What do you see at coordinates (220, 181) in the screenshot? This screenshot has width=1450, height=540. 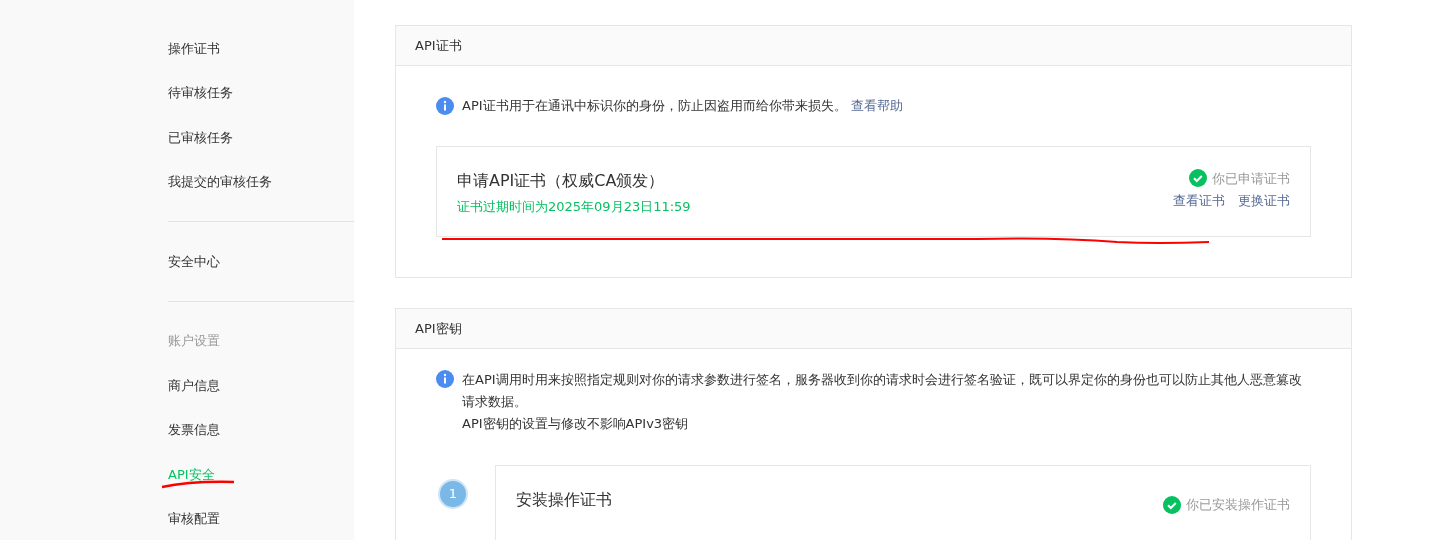 I see `sidebar-item: 我提交的审核任务` at bounding box center [220, 181].